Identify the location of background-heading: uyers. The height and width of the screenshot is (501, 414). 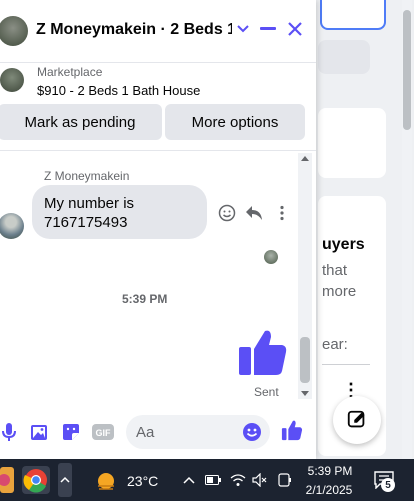
(343, 244).